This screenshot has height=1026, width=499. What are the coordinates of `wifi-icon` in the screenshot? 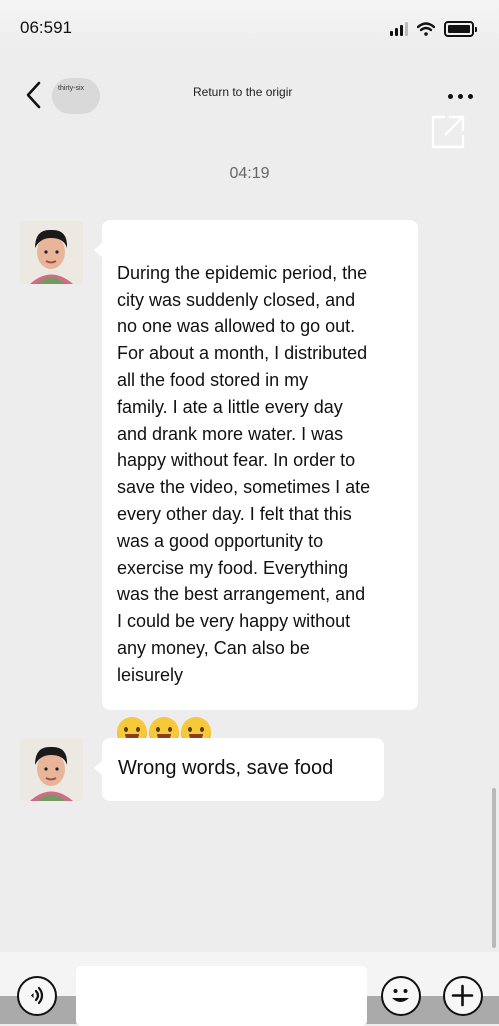 It's located at (426, 29).